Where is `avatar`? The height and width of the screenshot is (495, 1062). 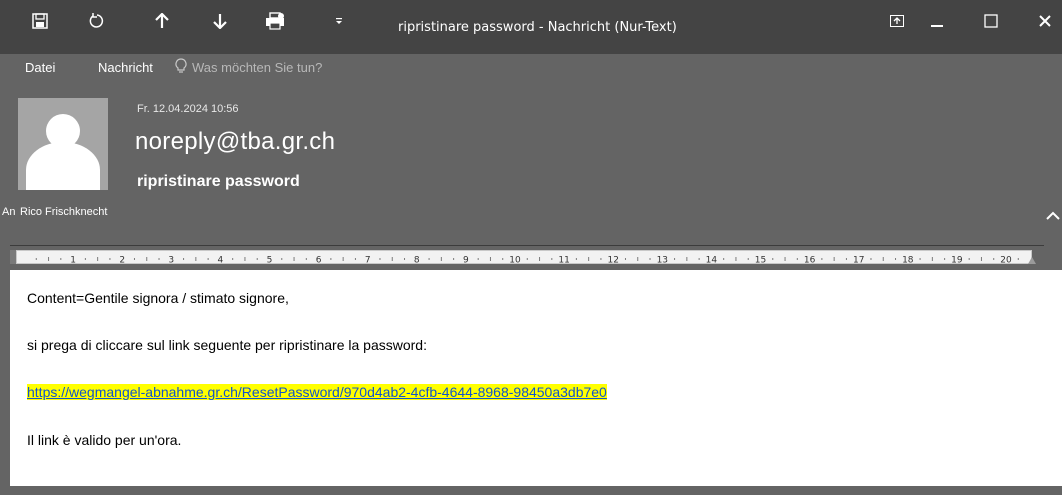 avatar is located at coordinates (63, 144).